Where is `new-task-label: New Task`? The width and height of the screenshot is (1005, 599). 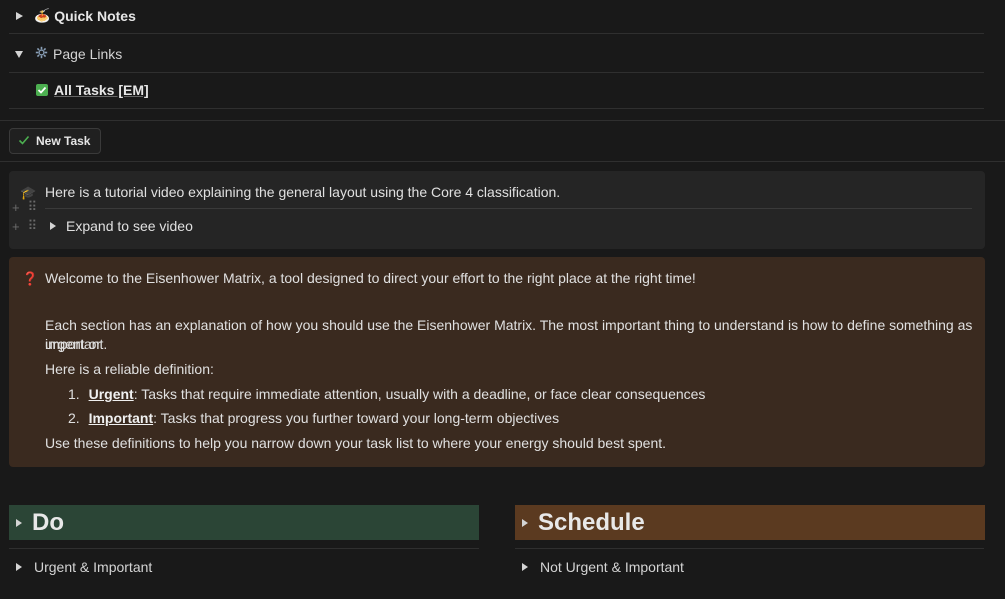 new-task-label: New Task is located at coordinates (63, 141).